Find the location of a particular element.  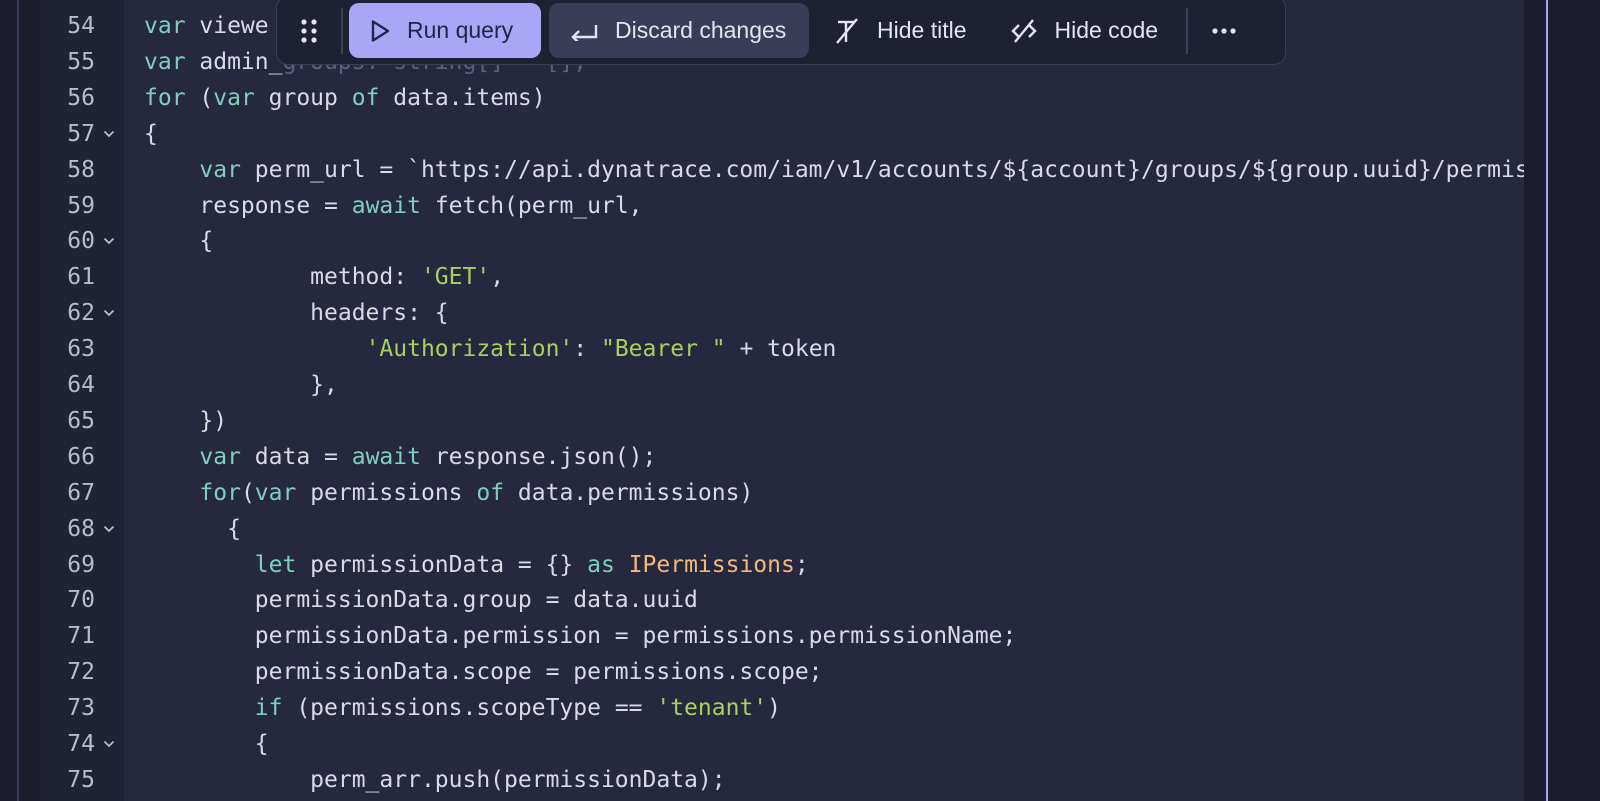

hide-code-label: Hide code is located at coordinates (1106, 30).